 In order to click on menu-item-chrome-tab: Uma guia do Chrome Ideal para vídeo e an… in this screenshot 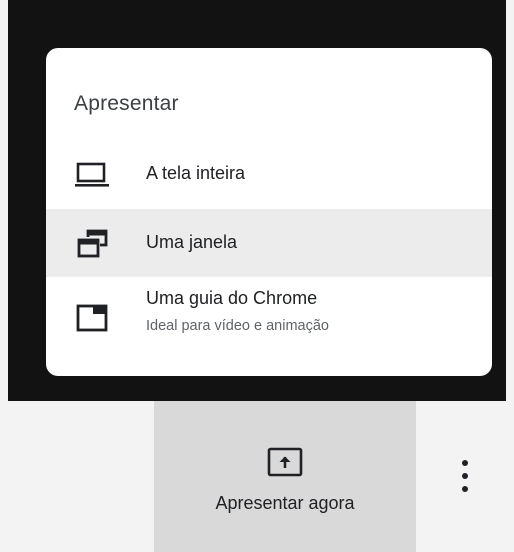, I will do `click(269, 318)`.